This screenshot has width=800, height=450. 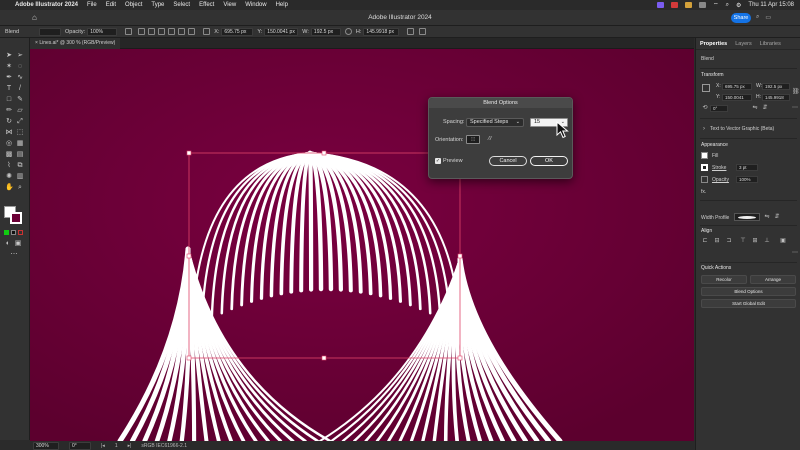 I want to click on gradient-icon: ▤, so click(x=20, y=155).